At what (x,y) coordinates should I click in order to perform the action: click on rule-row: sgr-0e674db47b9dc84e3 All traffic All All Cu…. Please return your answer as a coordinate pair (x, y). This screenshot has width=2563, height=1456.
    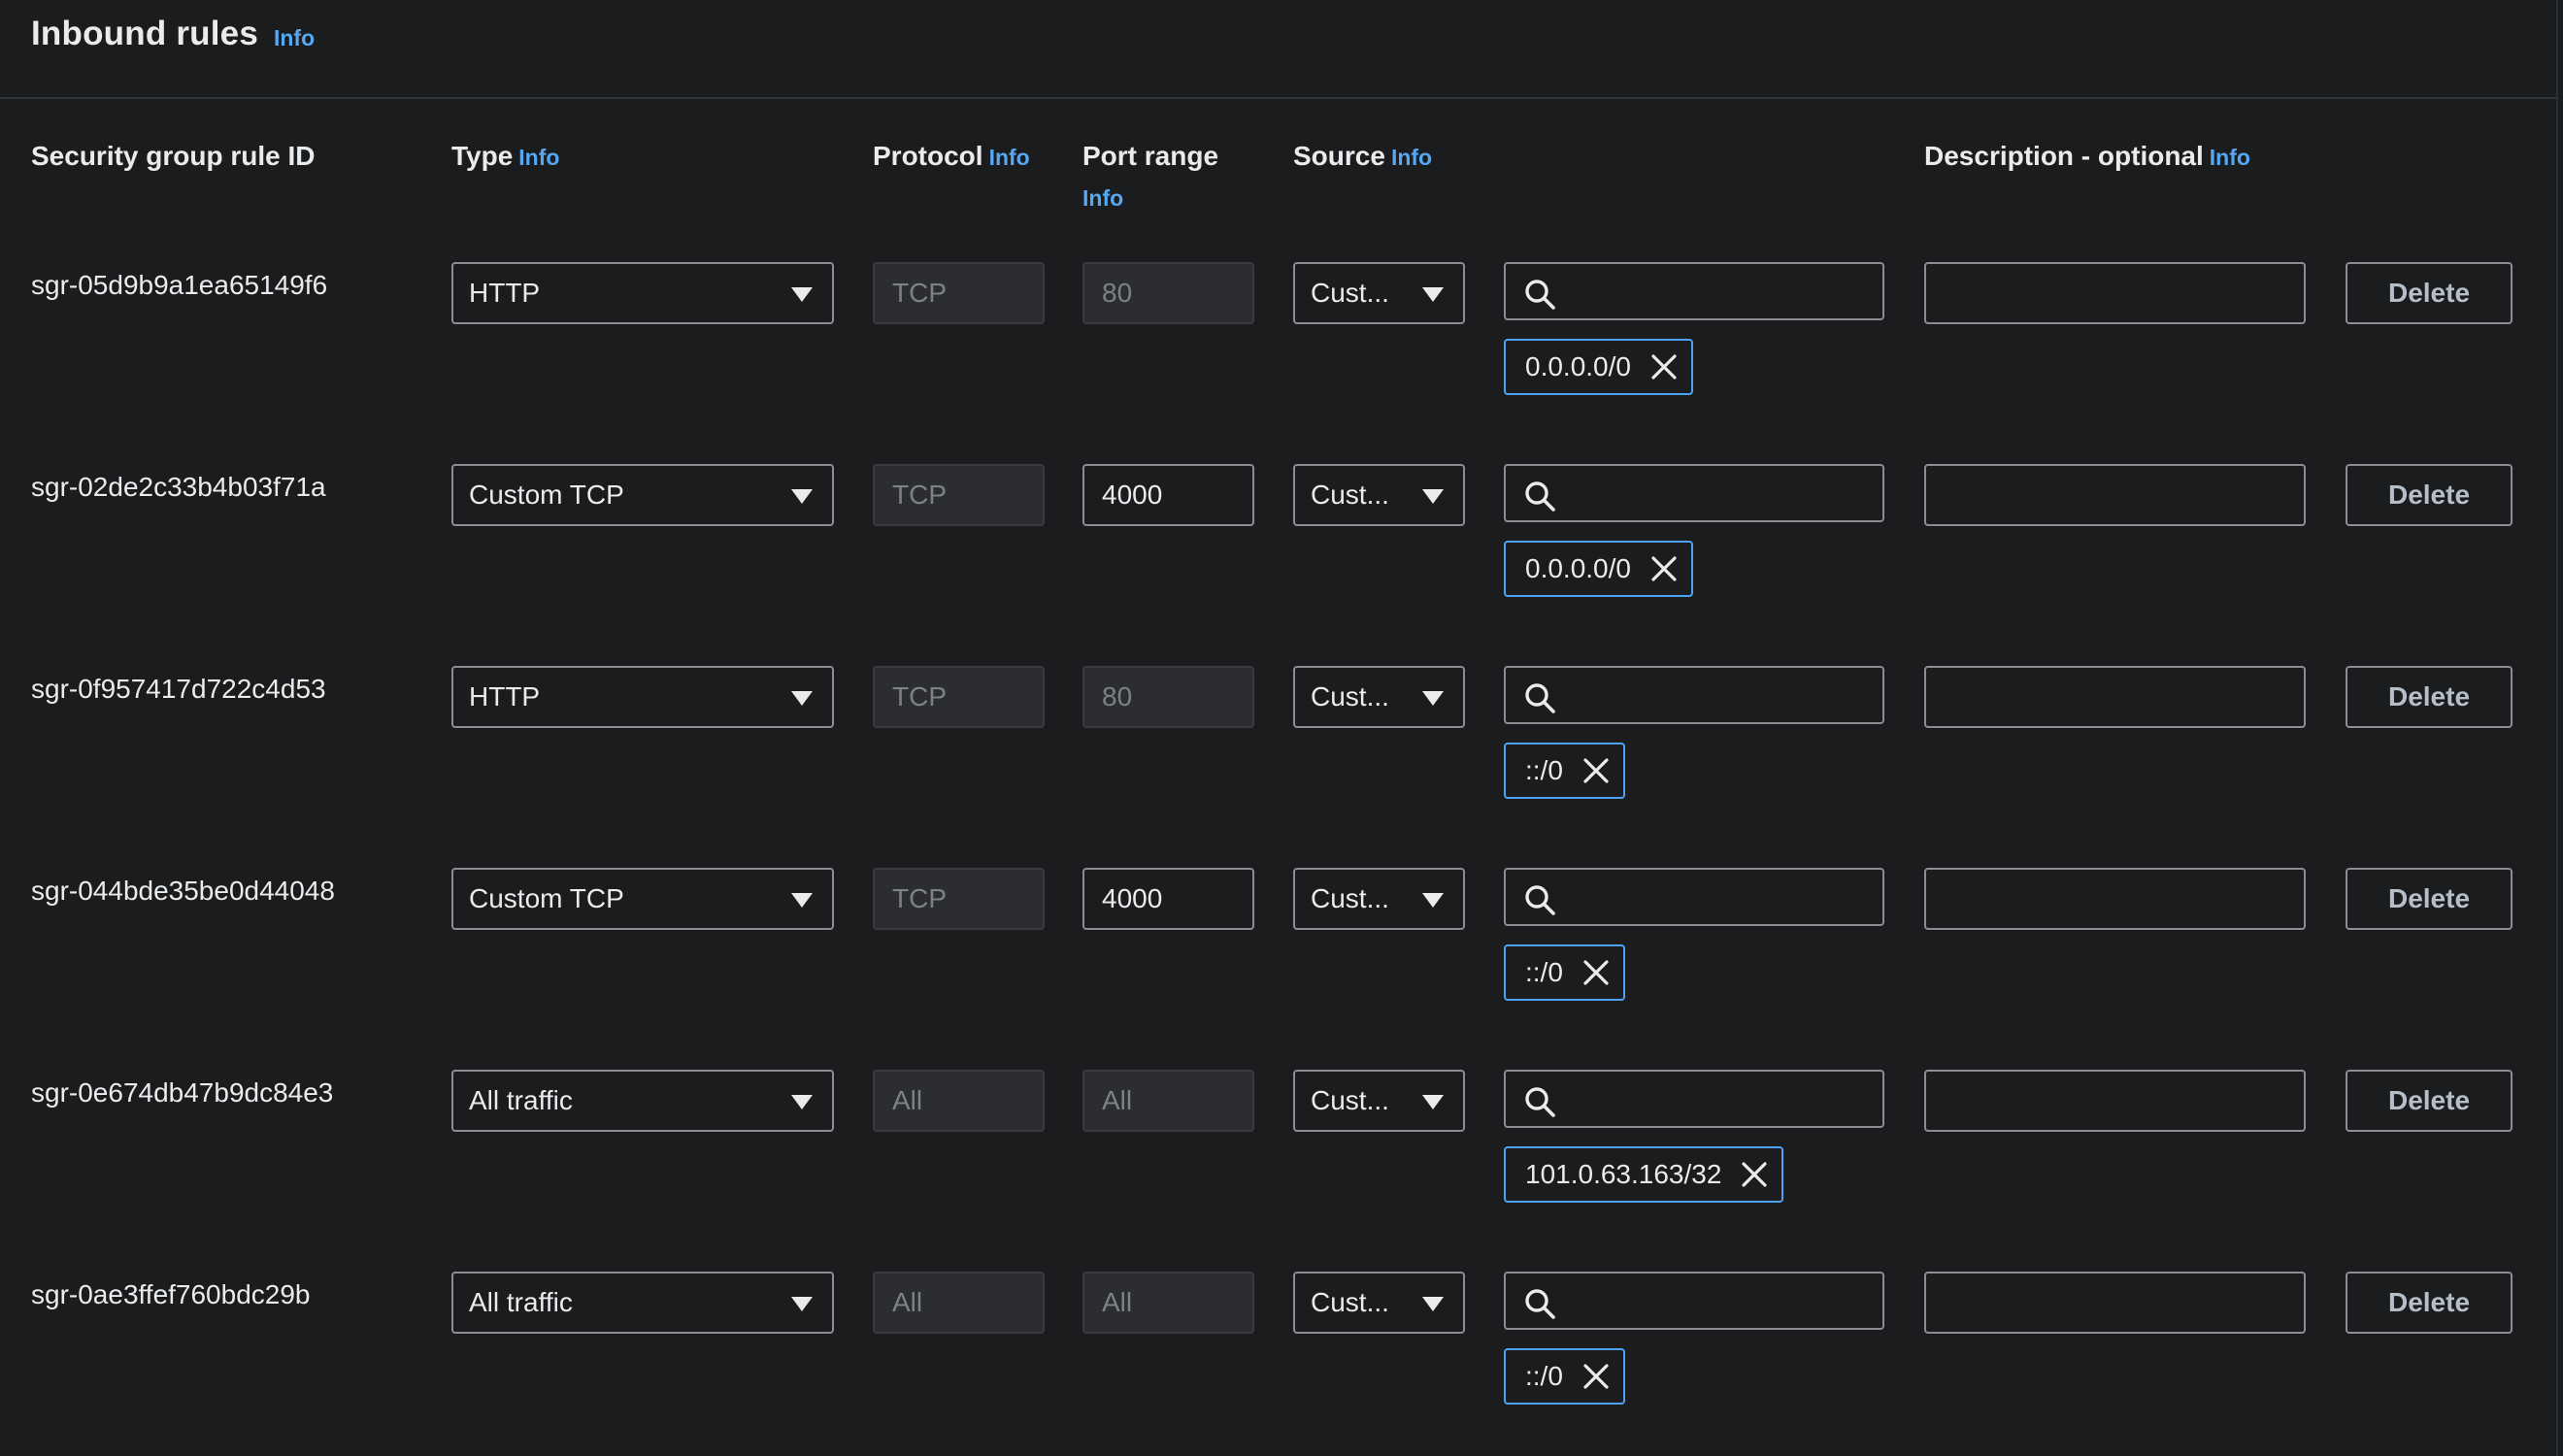
    Looking at the image, I should click on (1278, 1171).